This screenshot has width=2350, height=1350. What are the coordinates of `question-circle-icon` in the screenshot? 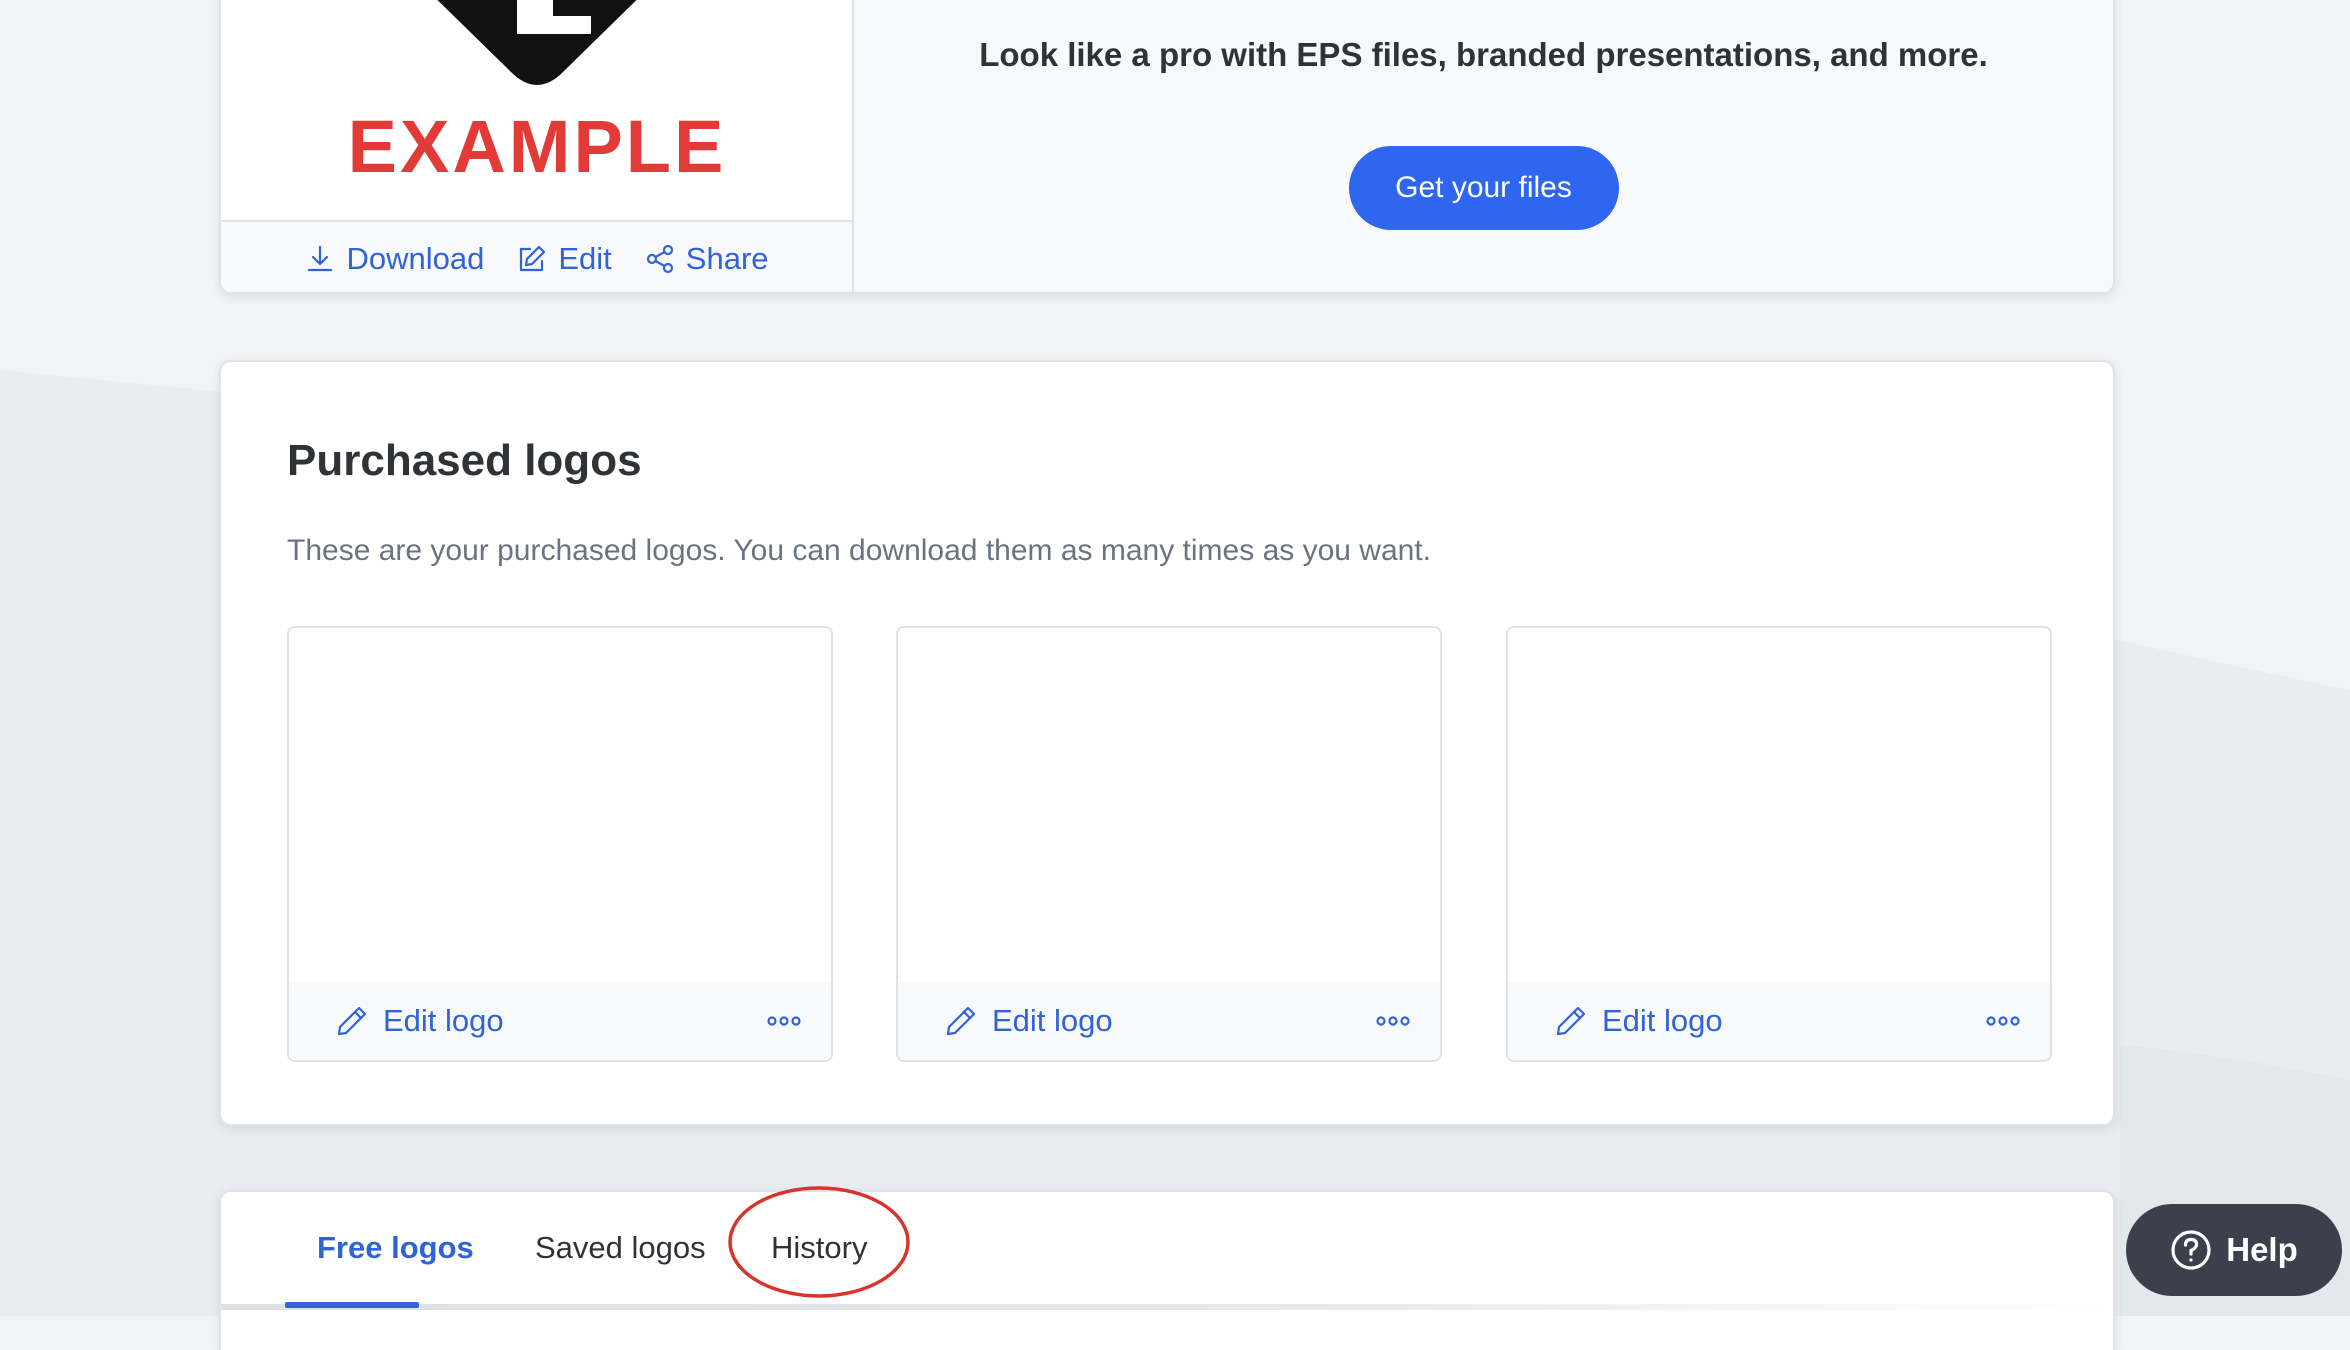 It's located at (2191, 1250).